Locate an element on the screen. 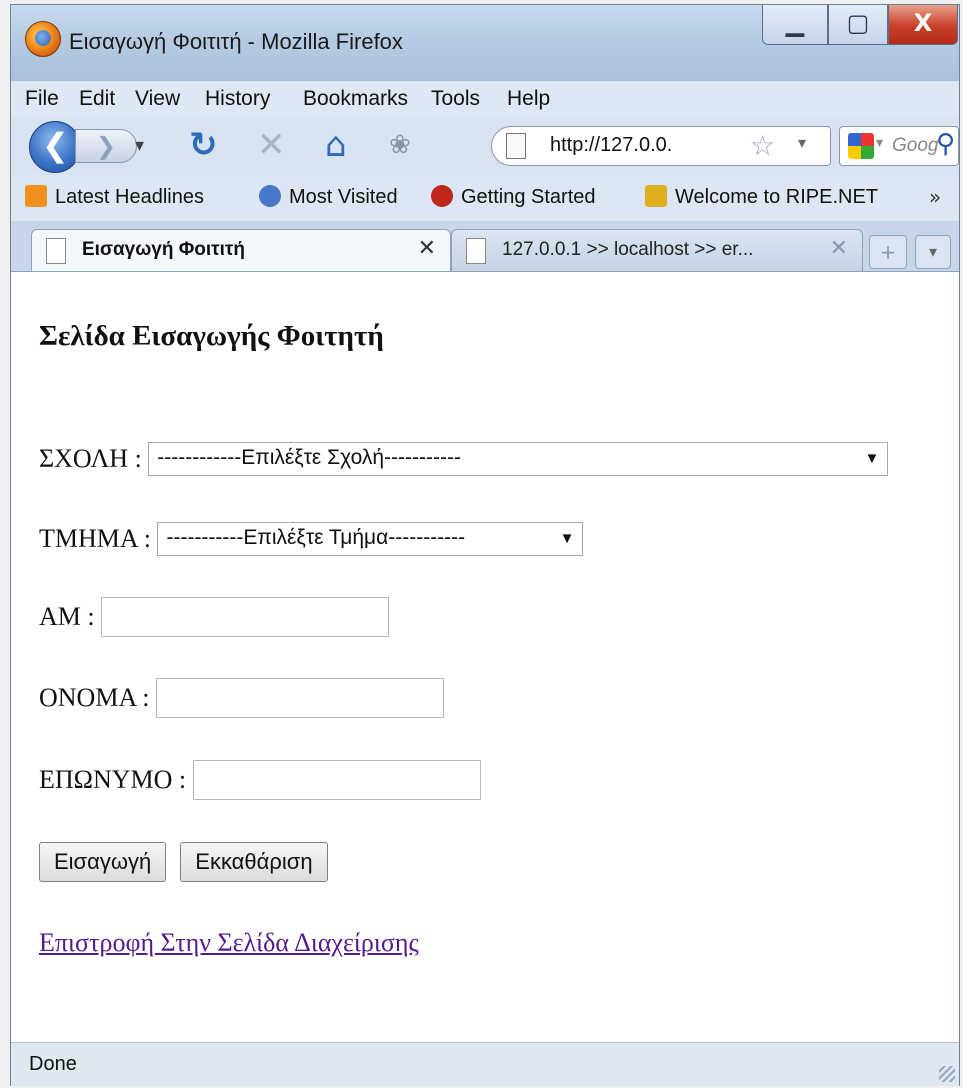 Image resolution: width=963 pixels, height=1088 pixels. school-label: ΣΧΟΛΗ : is located at coordinates (90, 459).